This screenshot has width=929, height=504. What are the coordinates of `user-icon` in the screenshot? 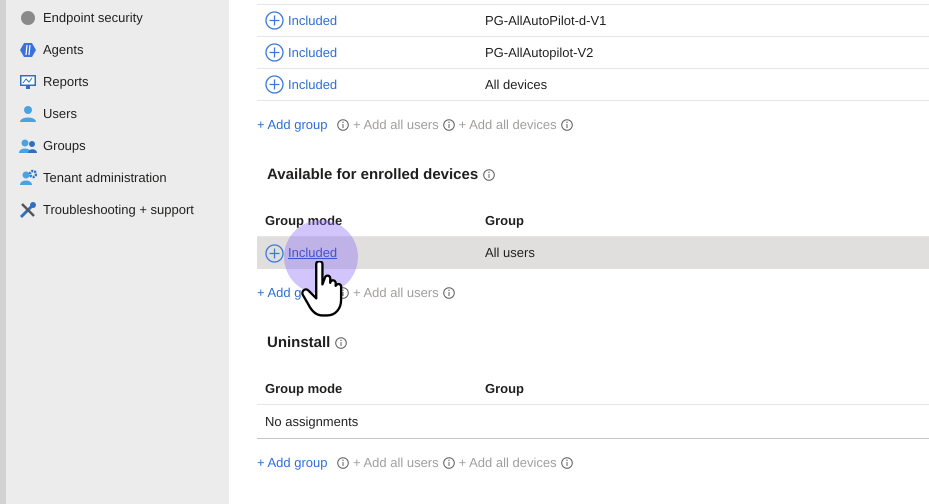 It's located at (28, 114).